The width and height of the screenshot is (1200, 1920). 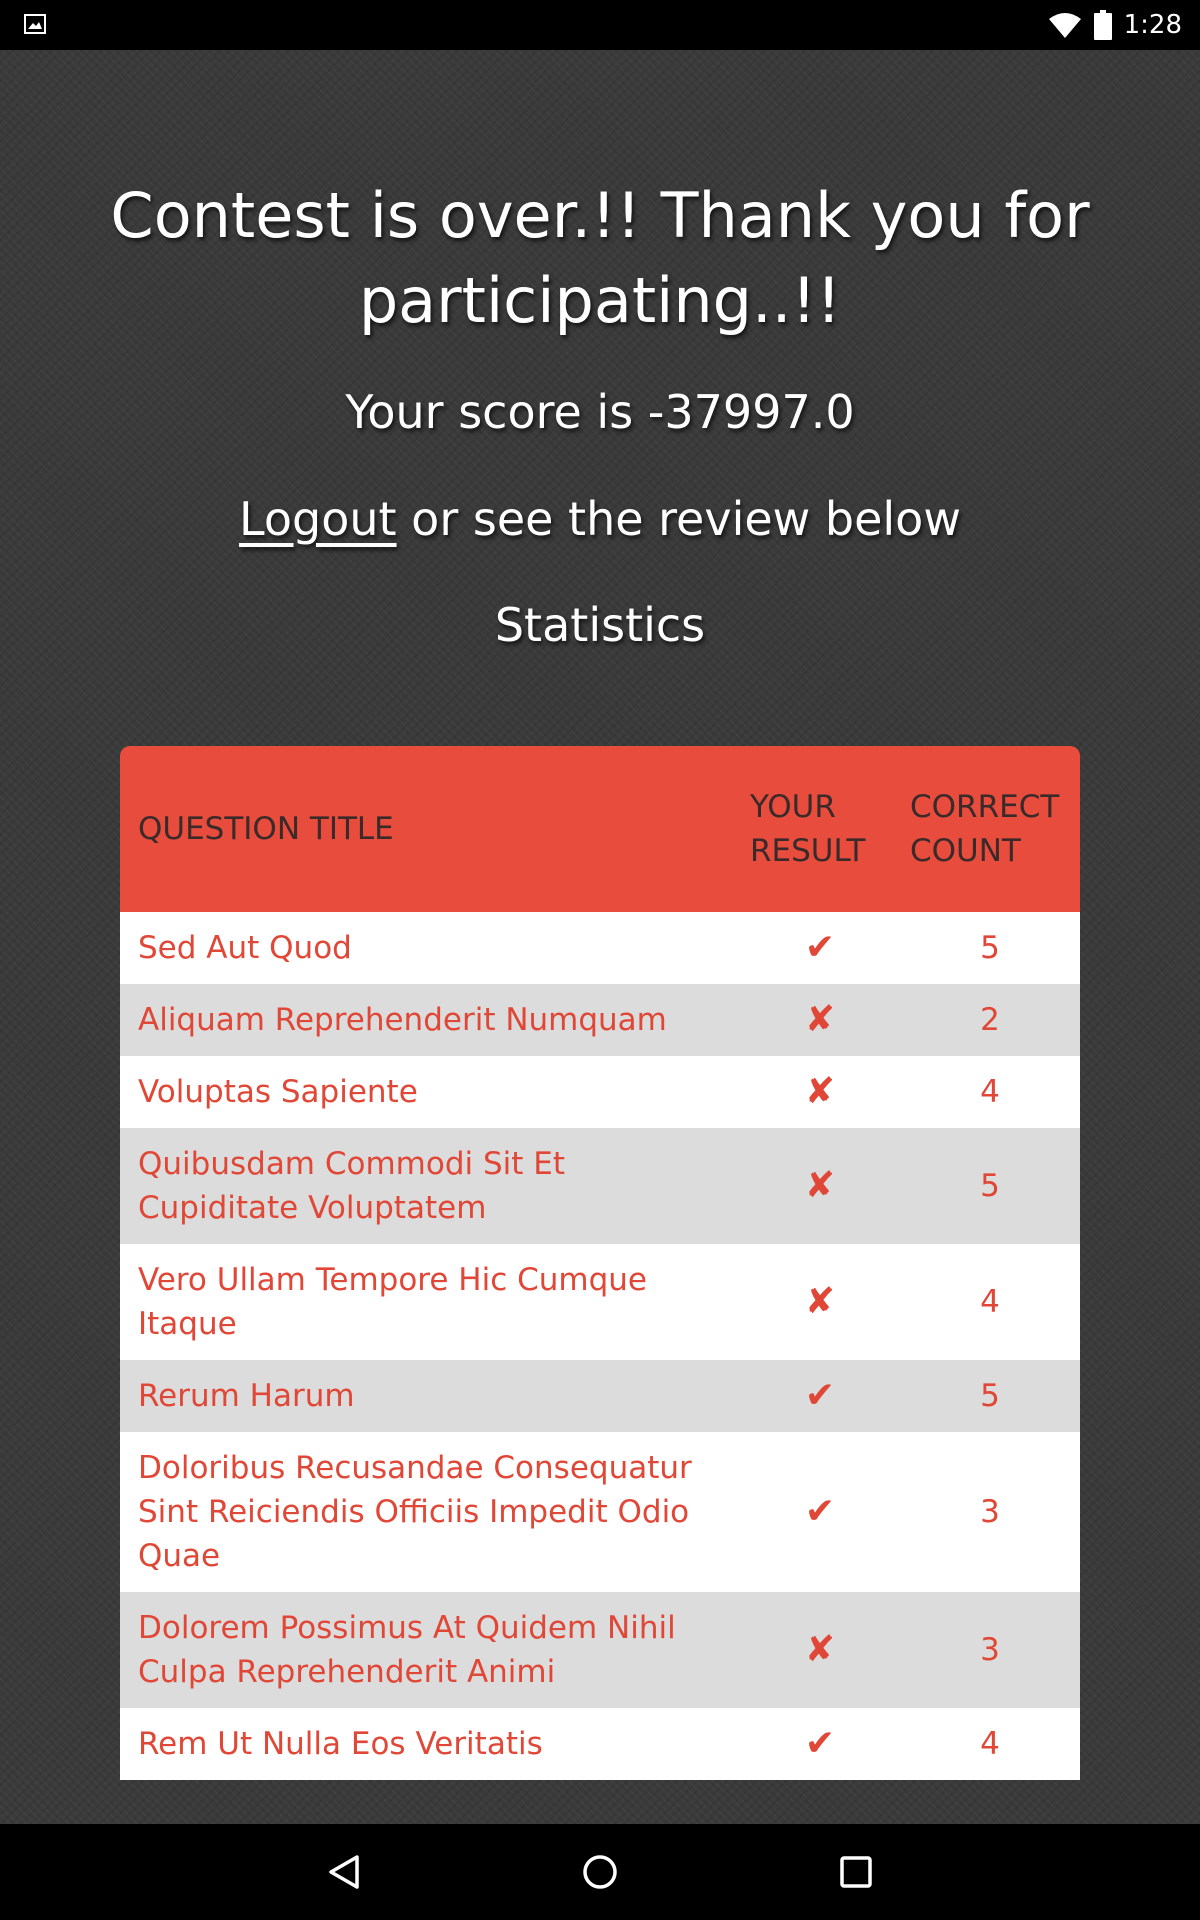 I want to click on recents-button, so click(x=856, y=1872).